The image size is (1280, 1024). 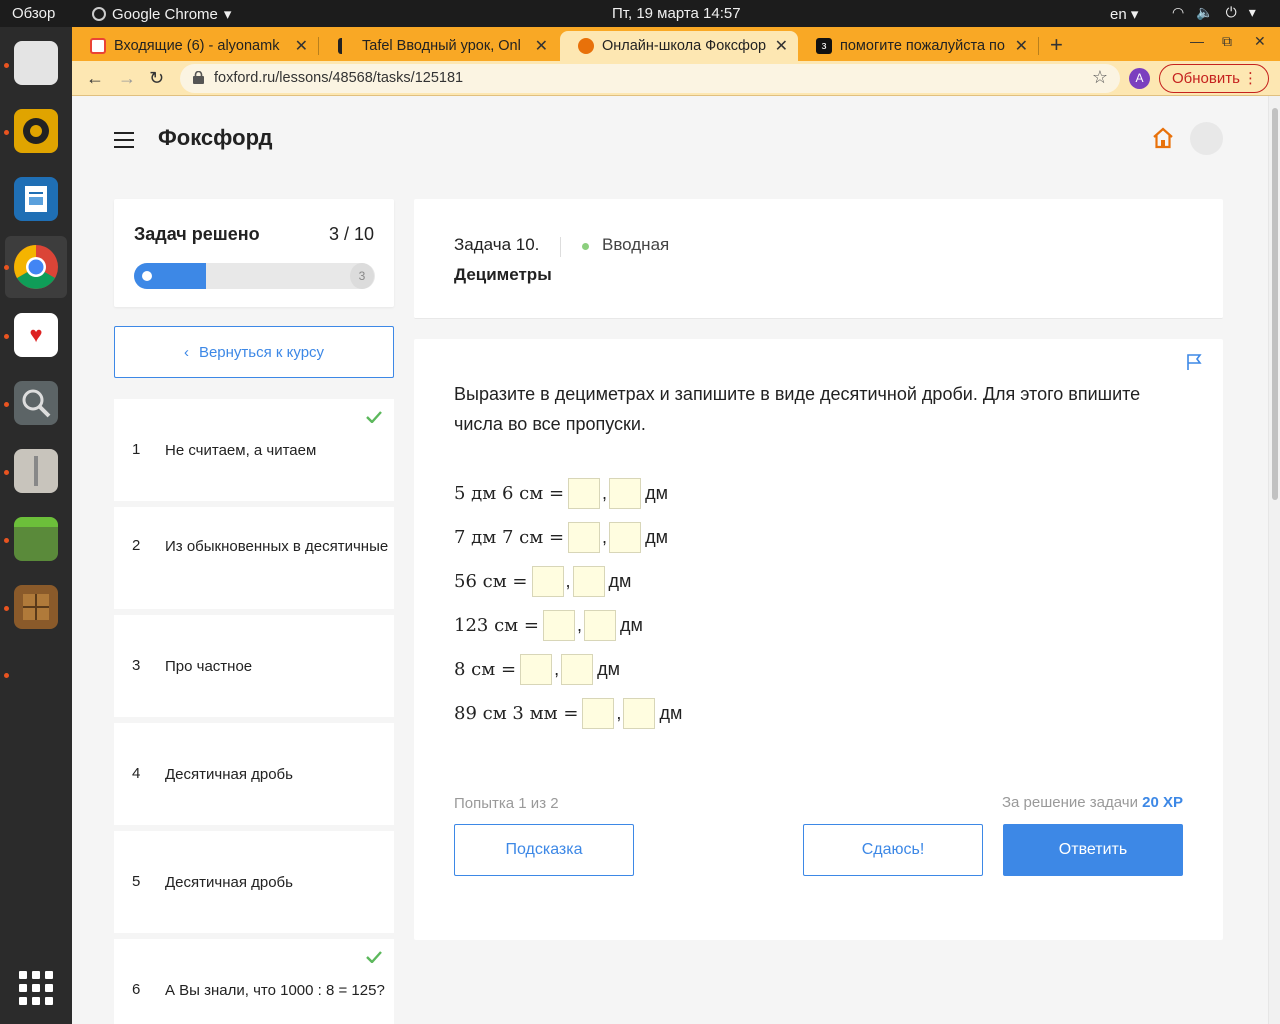 What do you see at coordinates (1163, 138) in the screenshot?
I see `home-icon` at bounding box center [1163, 138].